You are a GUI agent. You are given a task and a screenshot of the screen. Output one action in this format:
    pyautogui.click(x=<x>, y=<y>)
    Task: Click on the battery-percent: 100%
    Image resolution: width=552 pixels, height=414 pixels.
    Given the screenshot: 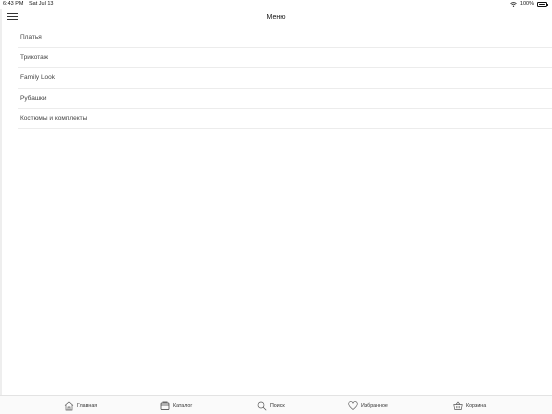 What is the action you would take?
    pyautogui.click(x=526, y=4)
    